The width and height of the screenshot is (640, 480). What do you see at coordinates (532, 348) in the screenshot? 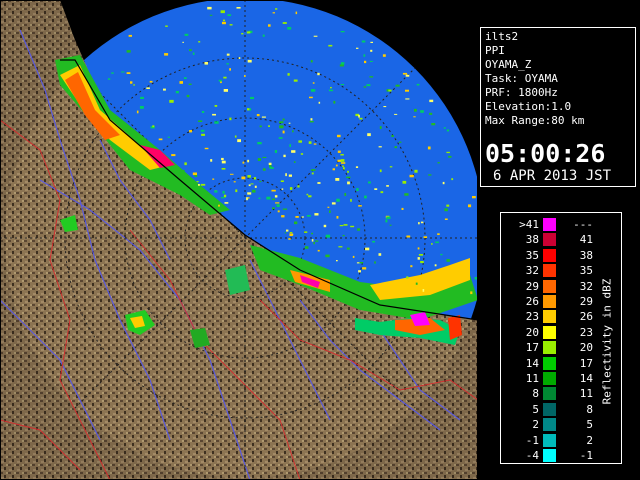
I see `legend-low-value: 17` at bounding box center [532, 348].